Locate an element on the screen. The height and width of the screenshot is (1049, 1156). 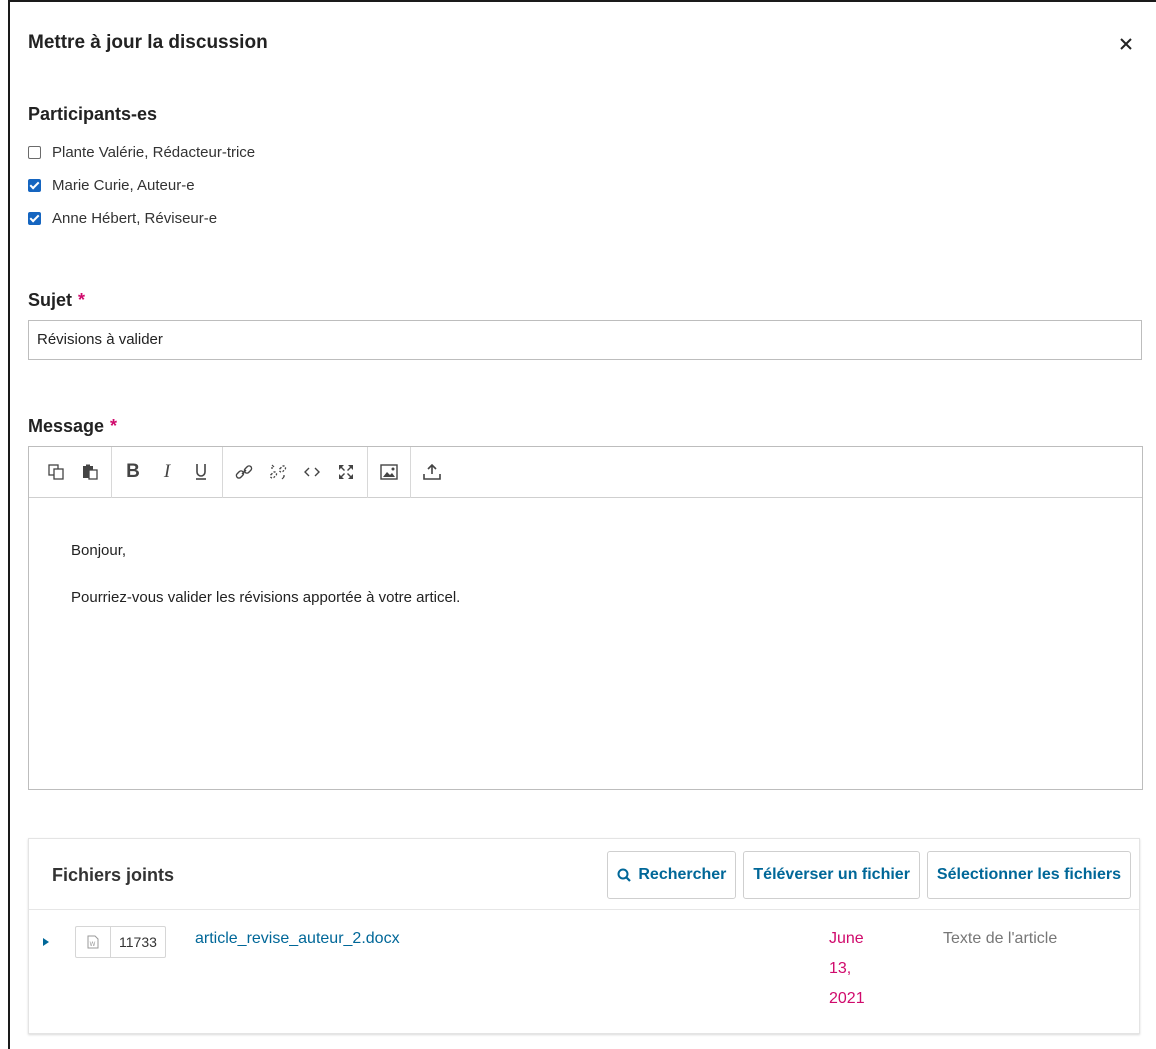
search-button: Rechercher is located at coordinates (672, 875).